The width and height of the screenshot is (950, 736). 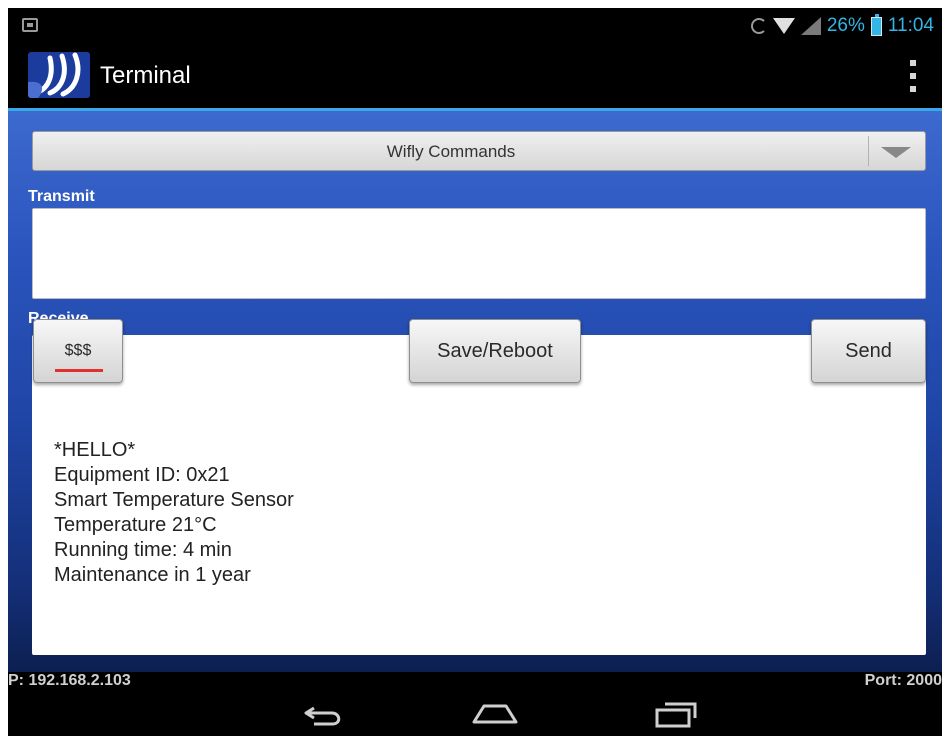 I want to click on app-logo, so click(x=59, y=75).